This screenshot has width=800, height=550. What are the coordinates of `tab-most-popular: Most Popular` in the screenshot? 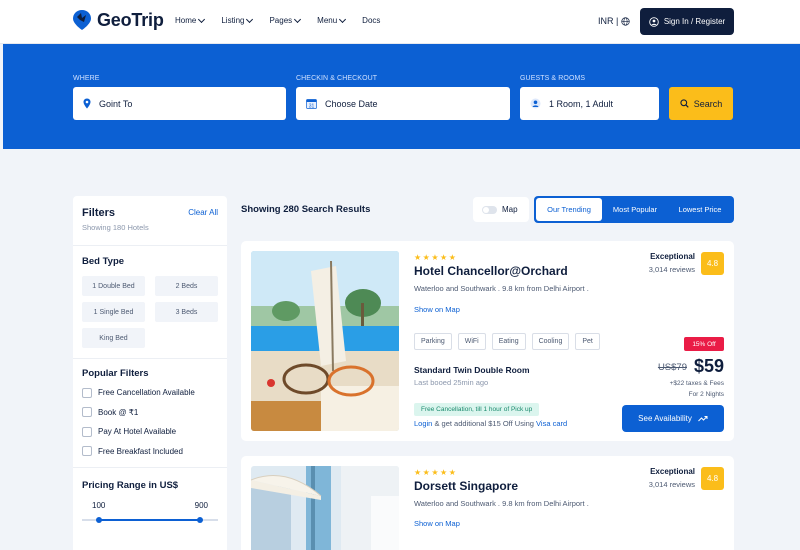 It's located at (635, 209).